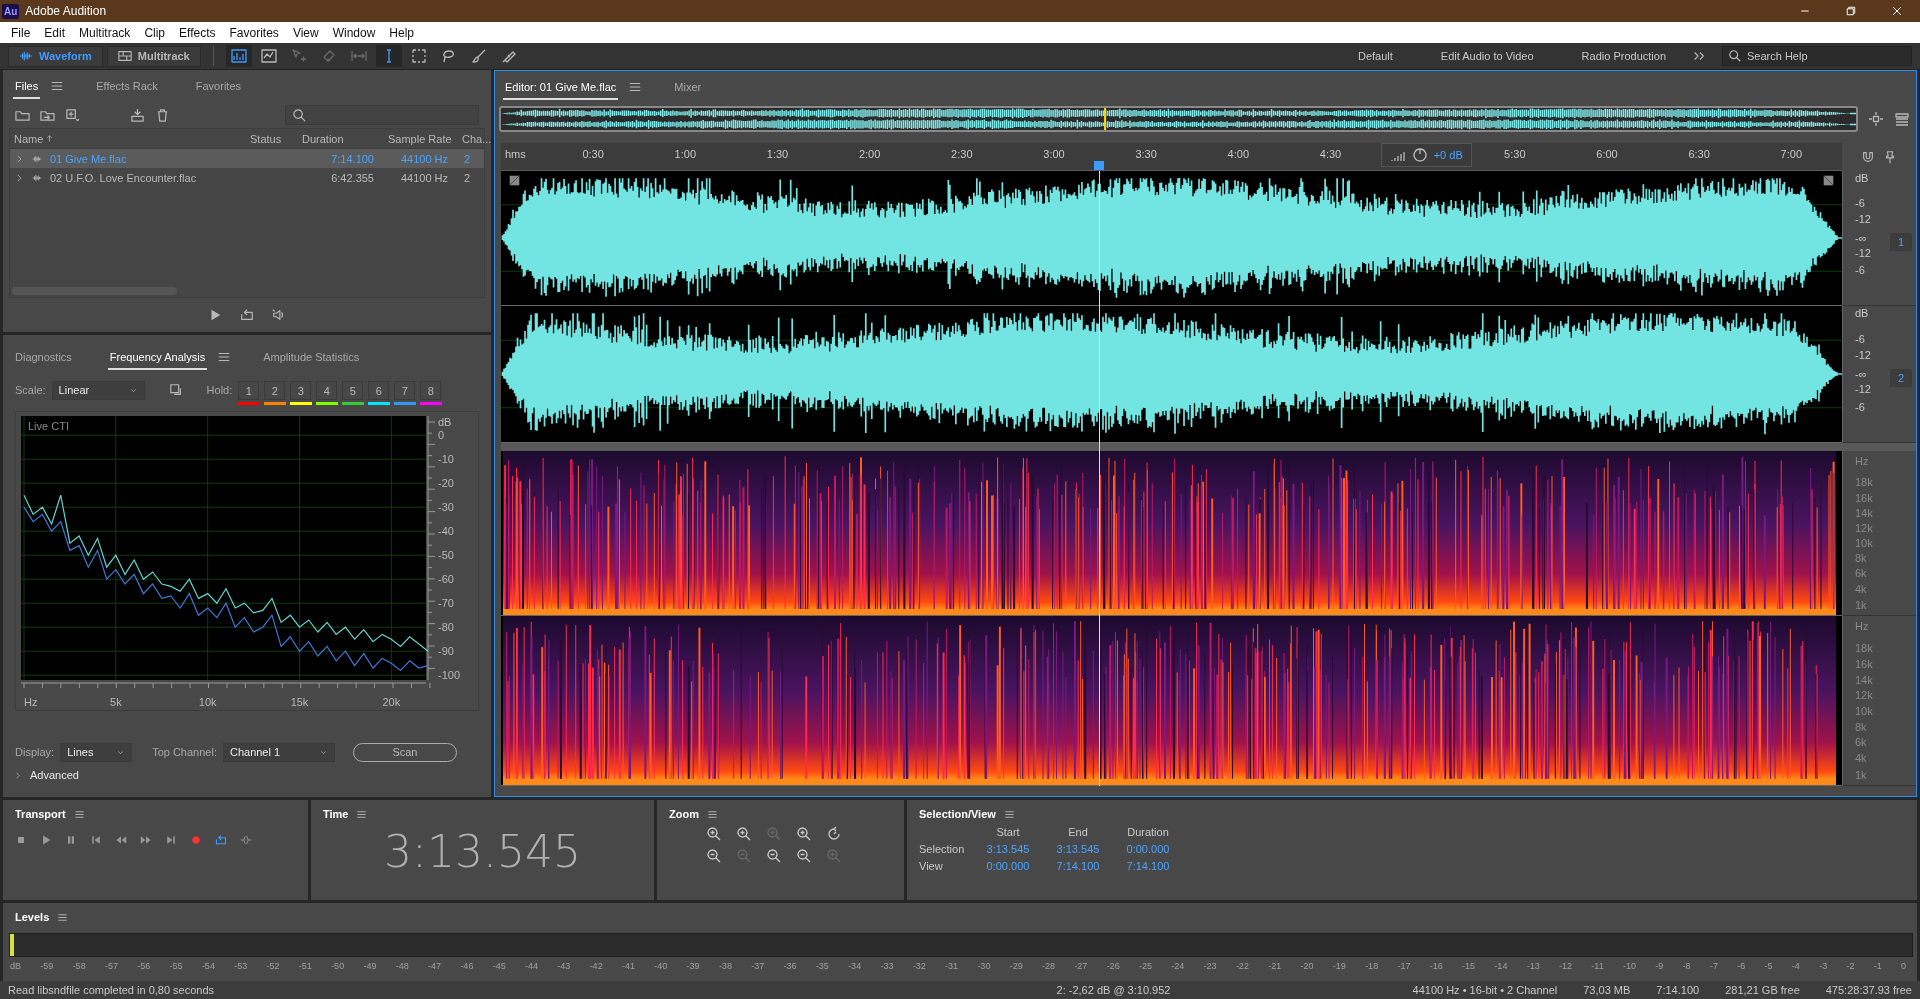 The image size is (1920, 999). I want to click on column-header: Sample Rate, so click(421, 138).